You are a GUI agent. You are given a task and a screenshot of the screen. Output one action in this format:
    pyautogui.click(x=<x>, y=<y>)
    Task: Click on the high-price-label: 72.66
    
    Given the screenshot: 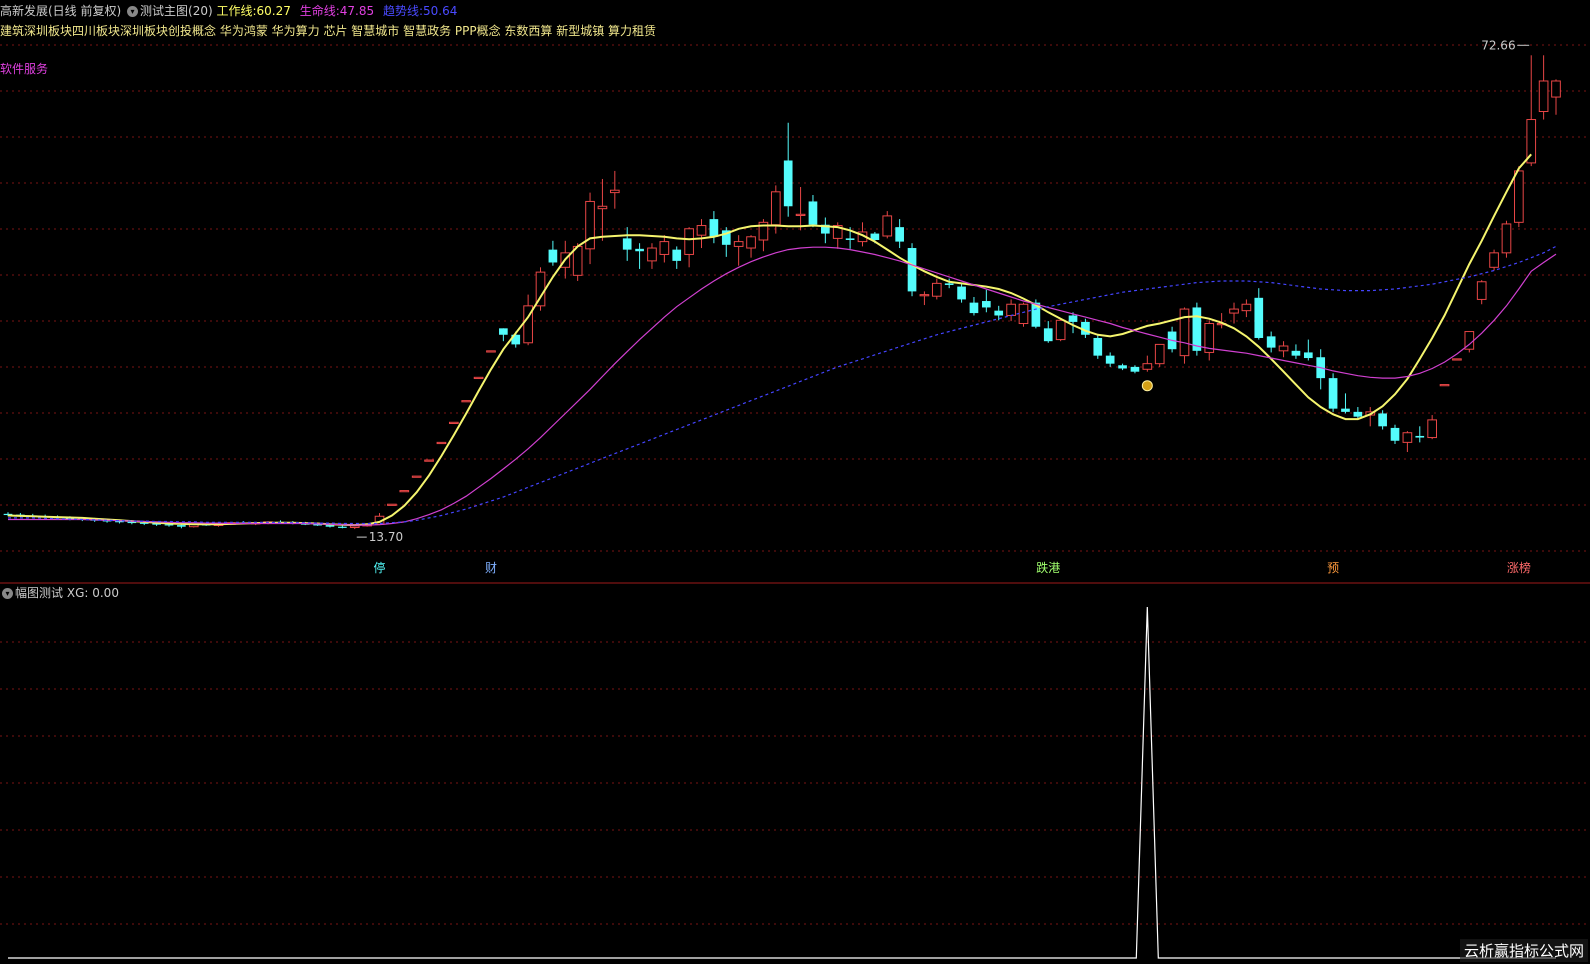 What is the action you would take?
    pyautogui.click(x=1498, y=45)
    